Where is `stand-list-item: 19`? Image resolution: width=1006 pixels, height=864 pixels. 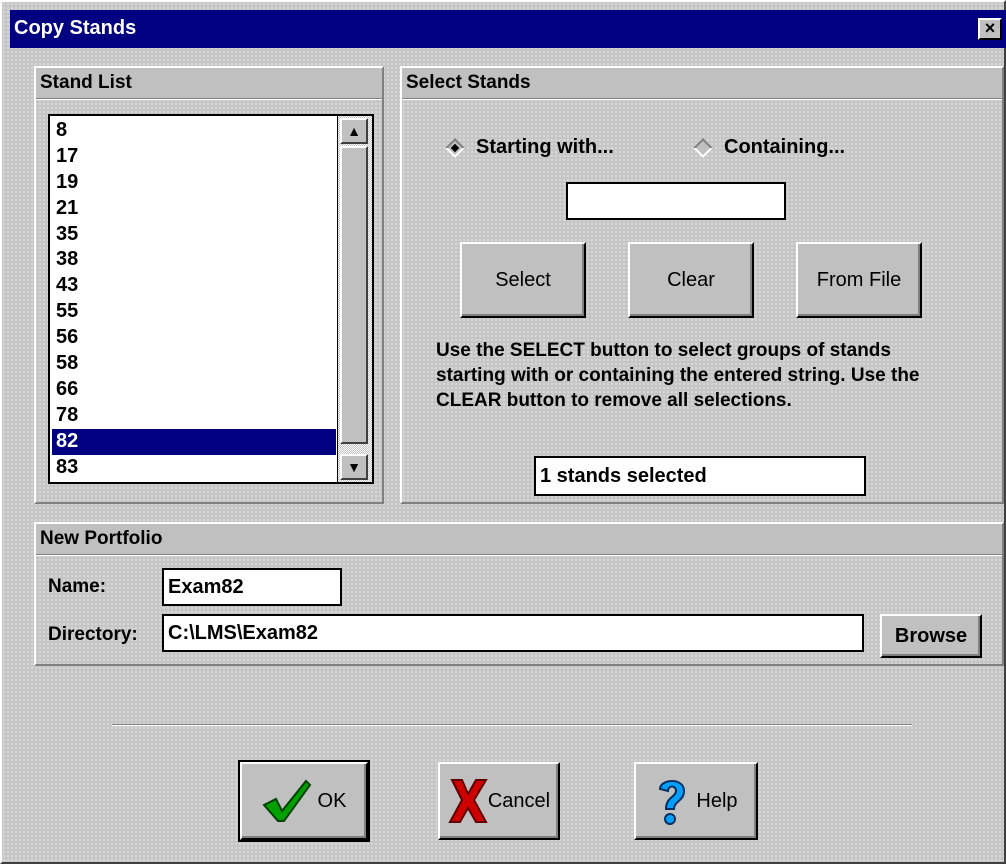
stand-list-item: 19 is located at coordinates (194, 183).